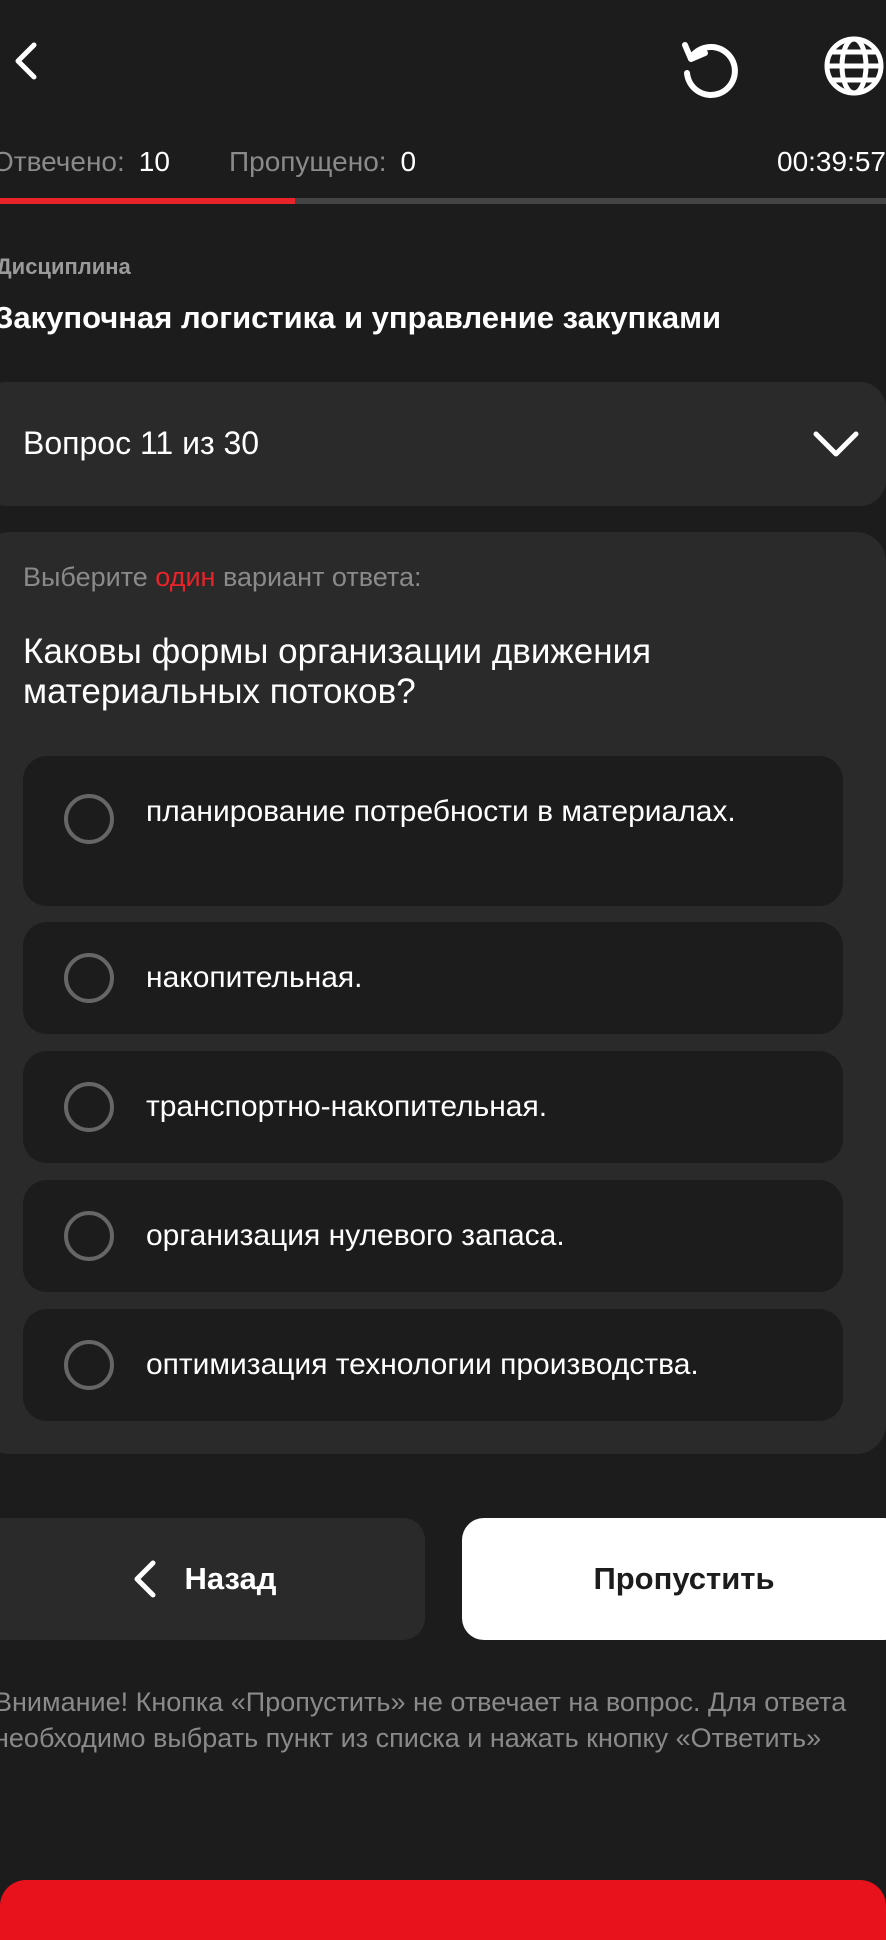  Describe the element at coordinates (441, 811) in the screenshot. I see `answer-option-label: планирование потребности в материалах.` at that location.